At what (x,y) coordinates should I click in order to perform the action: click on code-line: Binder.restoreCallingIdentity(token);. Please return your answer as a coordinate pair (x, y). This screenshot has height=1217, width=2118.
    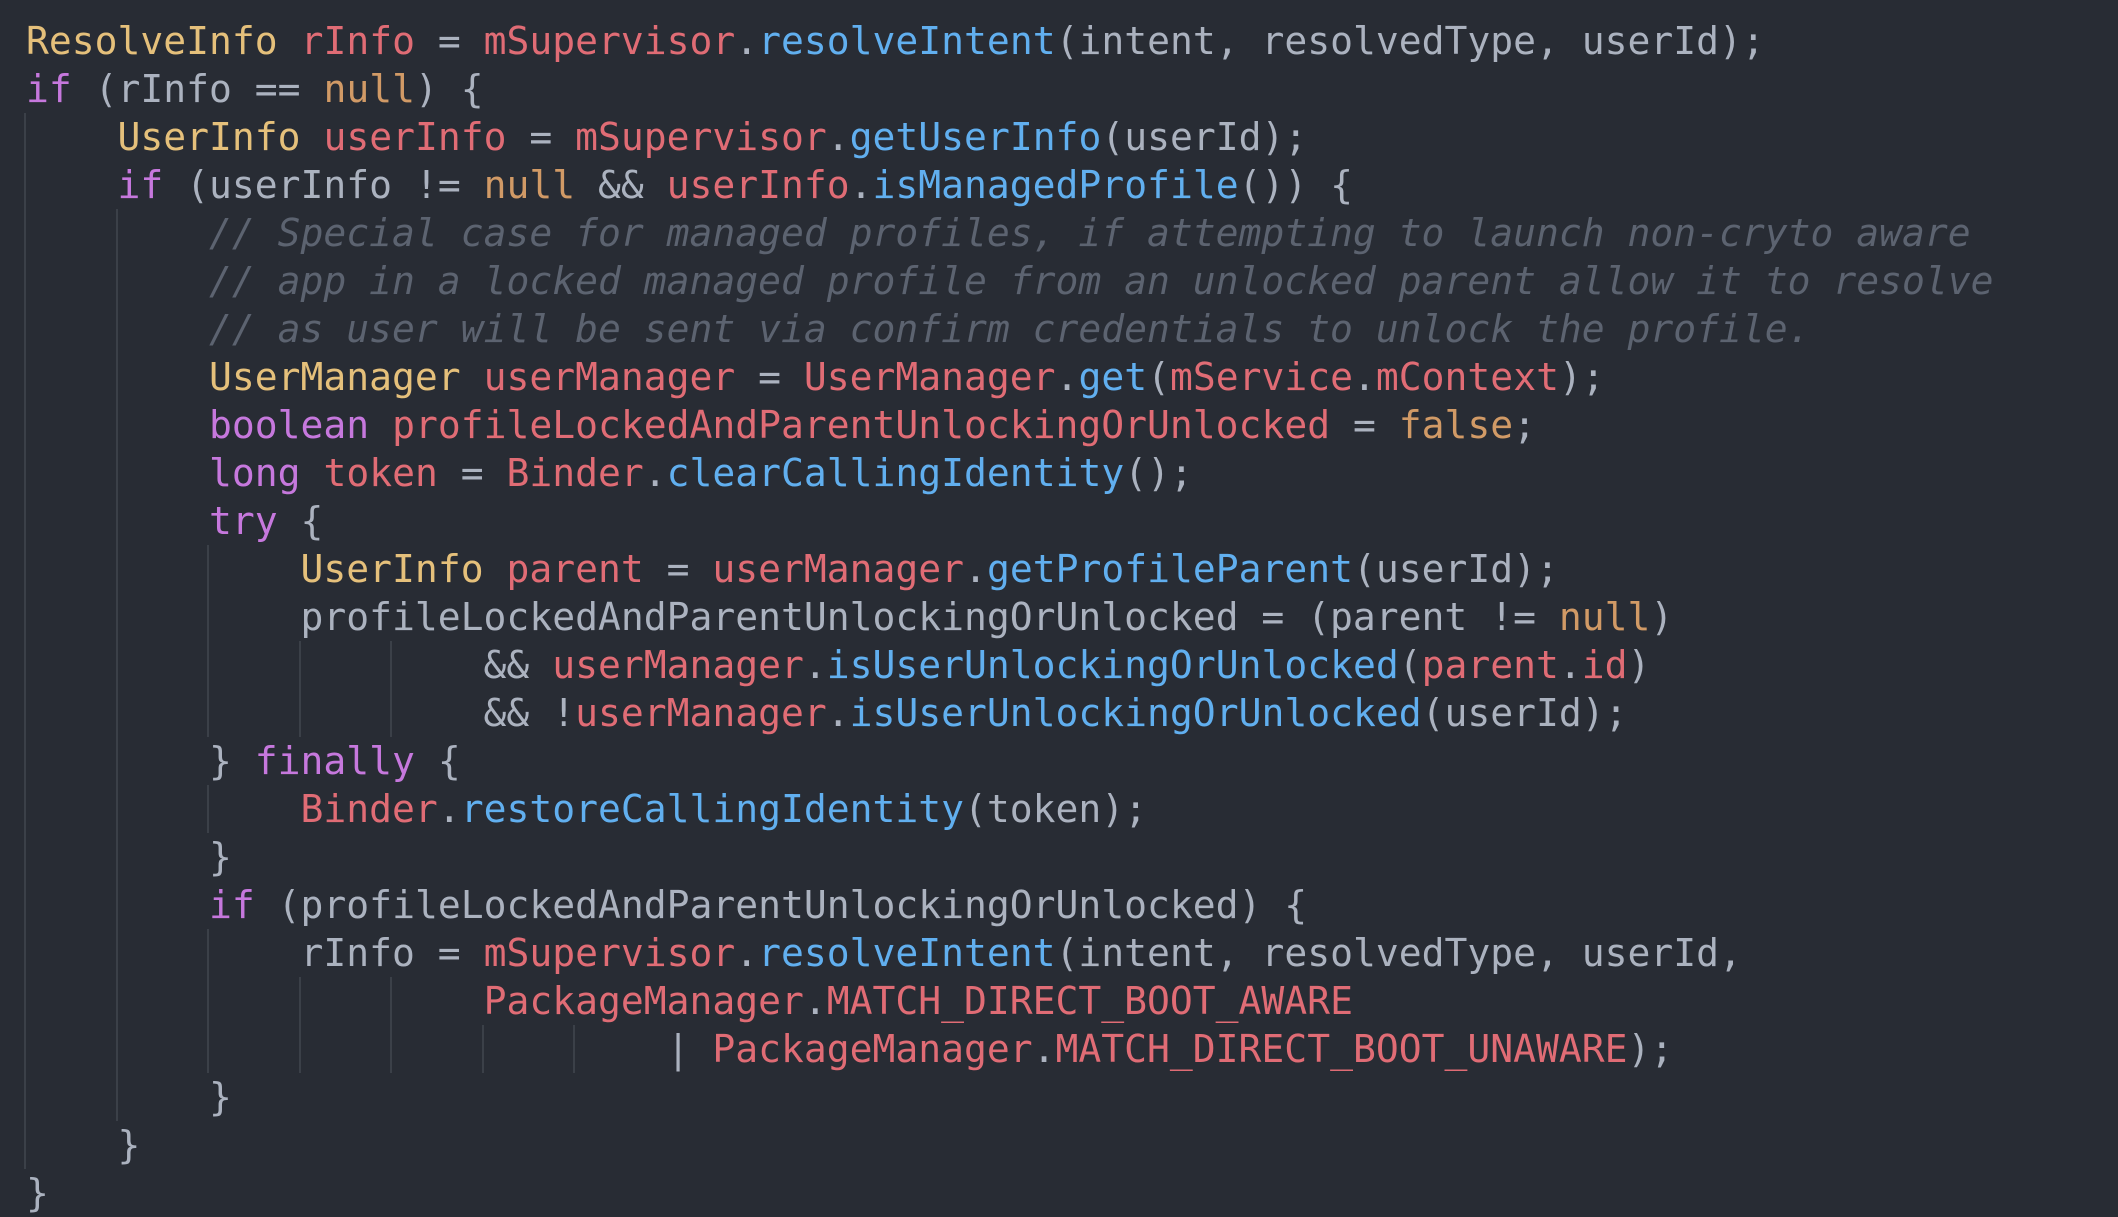
    Looking at the image, I should click on (1009, 809).